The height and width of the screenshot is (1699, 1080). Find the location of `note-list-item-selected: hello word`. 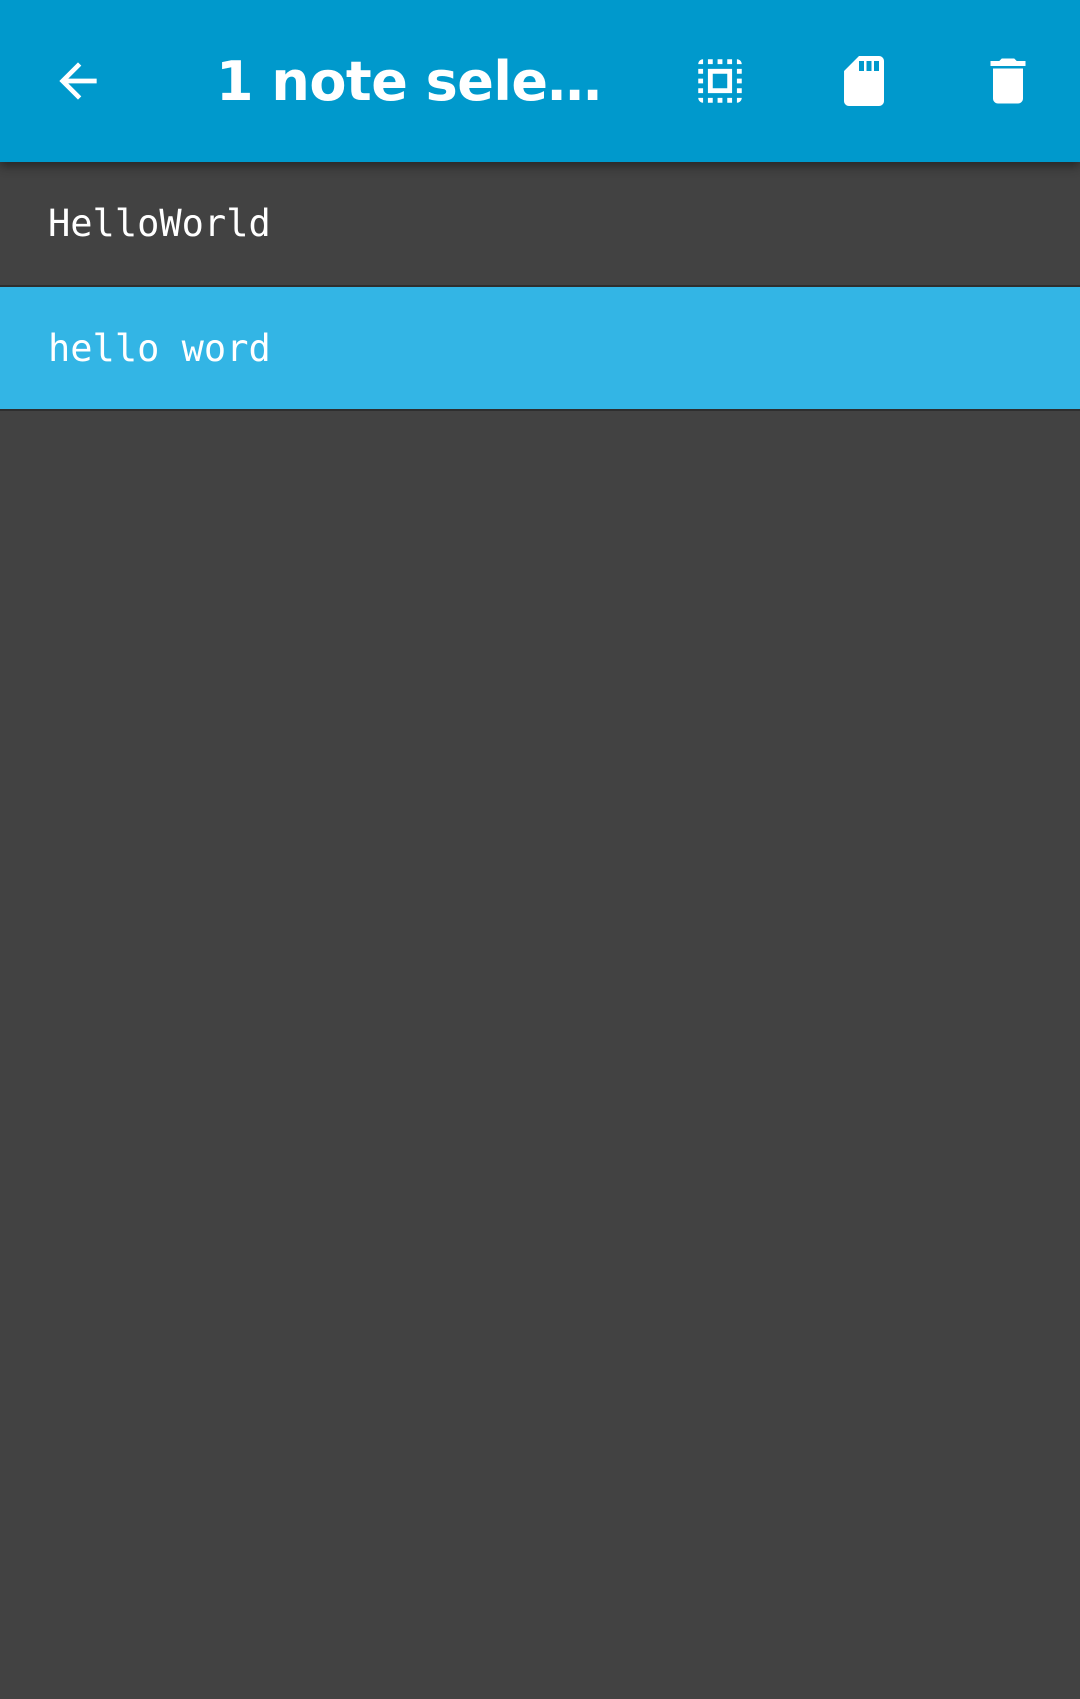

note-list-item-selected: hello word is located at coordinates (540, 349).